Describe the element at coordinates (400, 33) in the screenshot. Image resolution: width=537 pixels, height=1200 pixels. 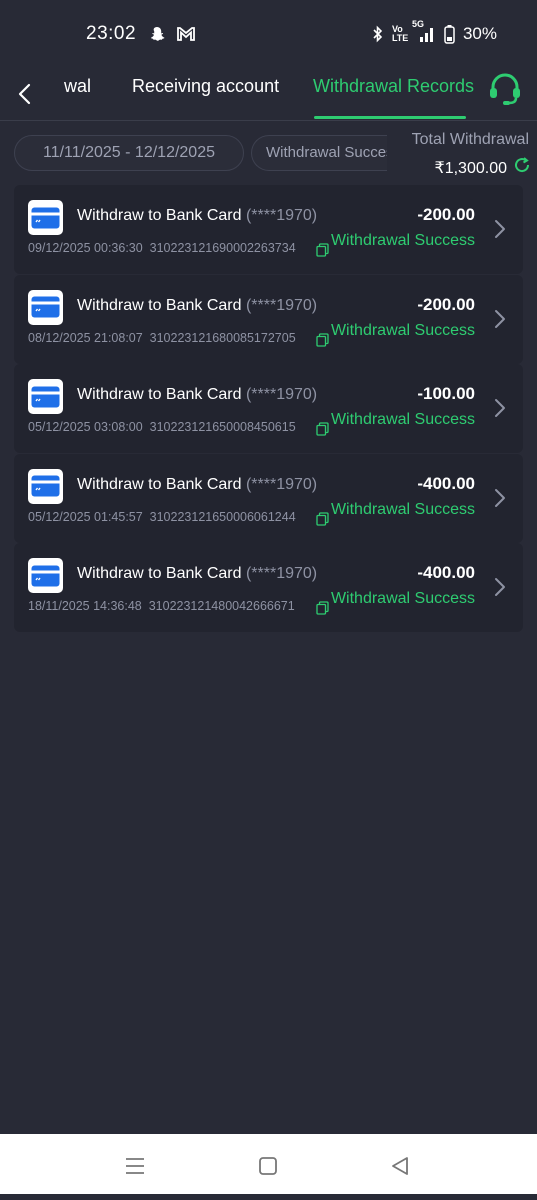
I see `volte-indicator: Vo LTE` at that location.